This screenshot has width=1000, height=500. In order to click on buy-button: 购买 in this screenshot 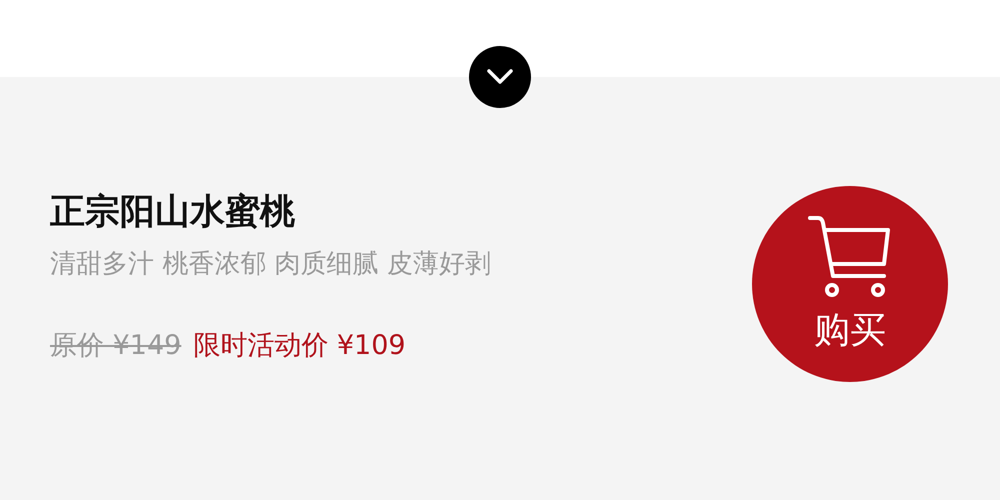, I will do `click(850, 284)`.